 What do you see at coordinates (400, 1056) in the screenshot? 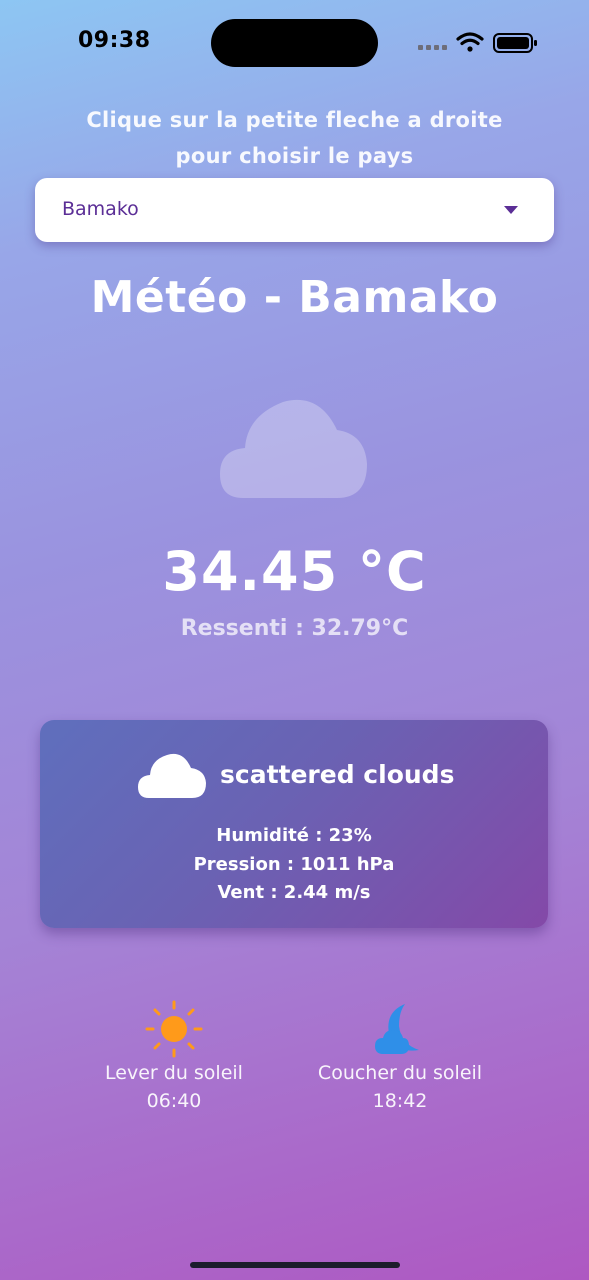
I see `sunset-block: Coucher du soleil 18:42` at bounding box center [400, 1056].